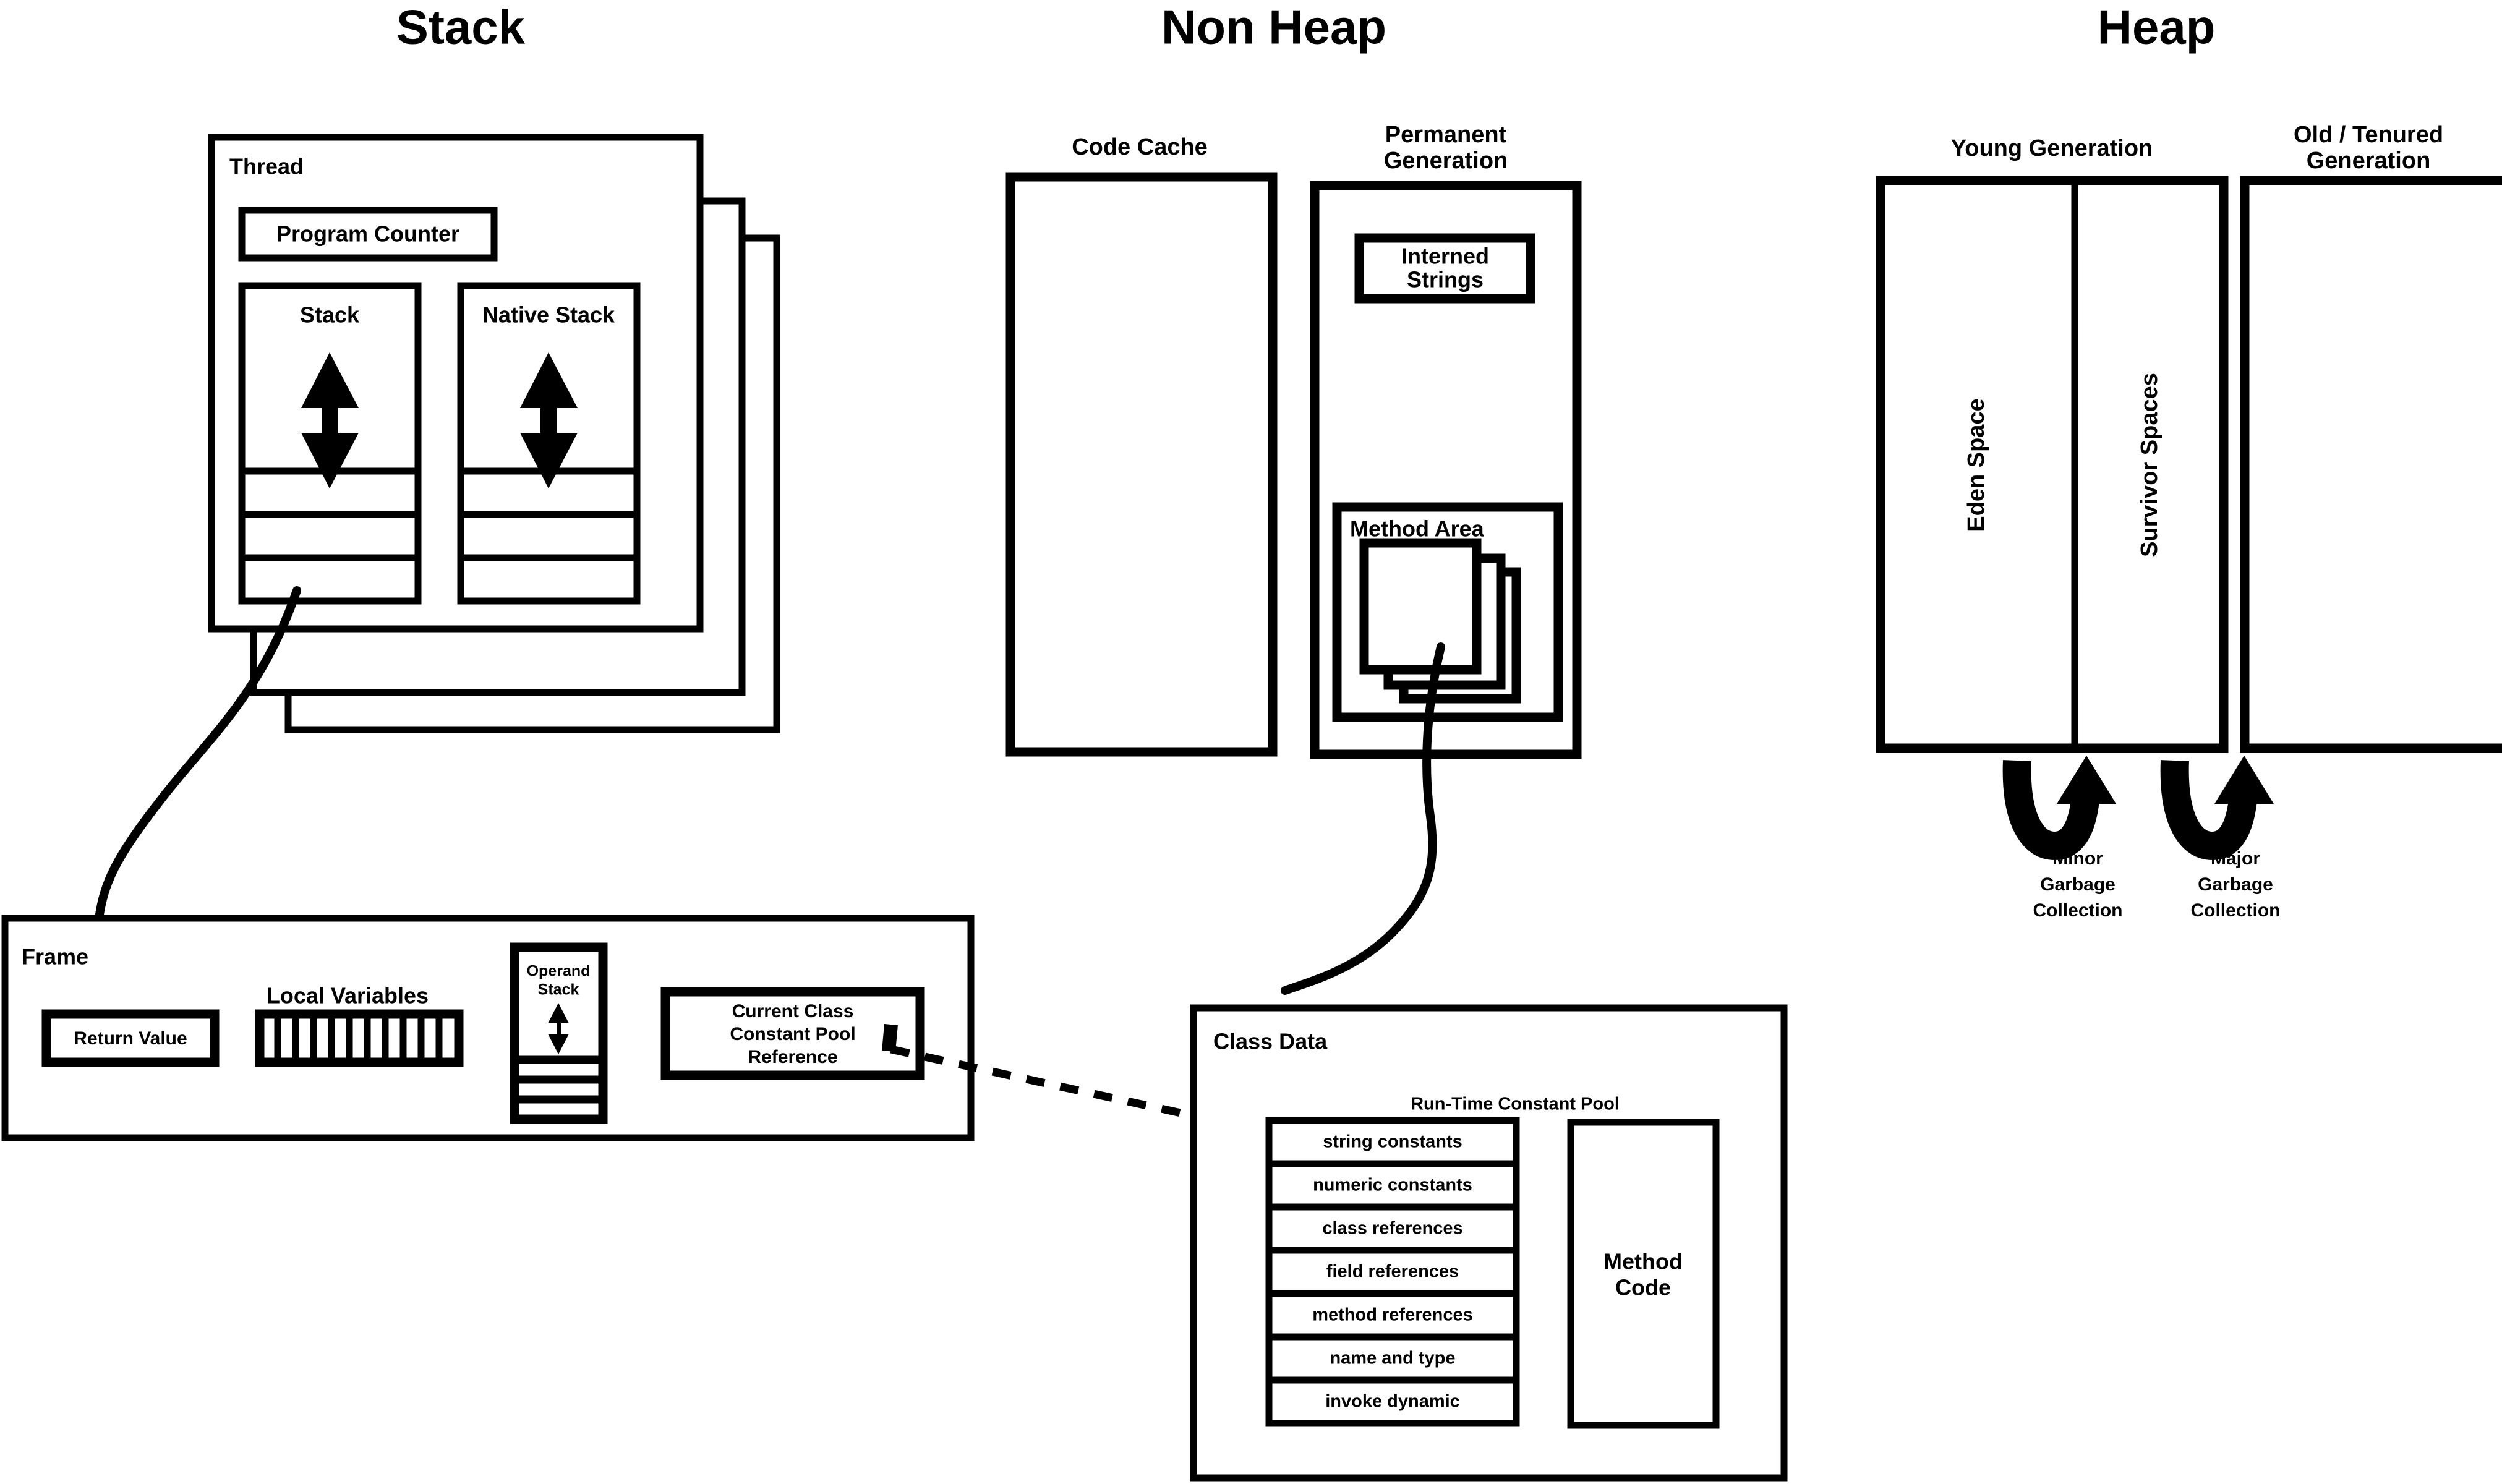  What do you see at coordinates (793, 1011) in the screenshot?
I see `constant-pool-ref-line1: Current Class` at bounding box center [793, 1011].